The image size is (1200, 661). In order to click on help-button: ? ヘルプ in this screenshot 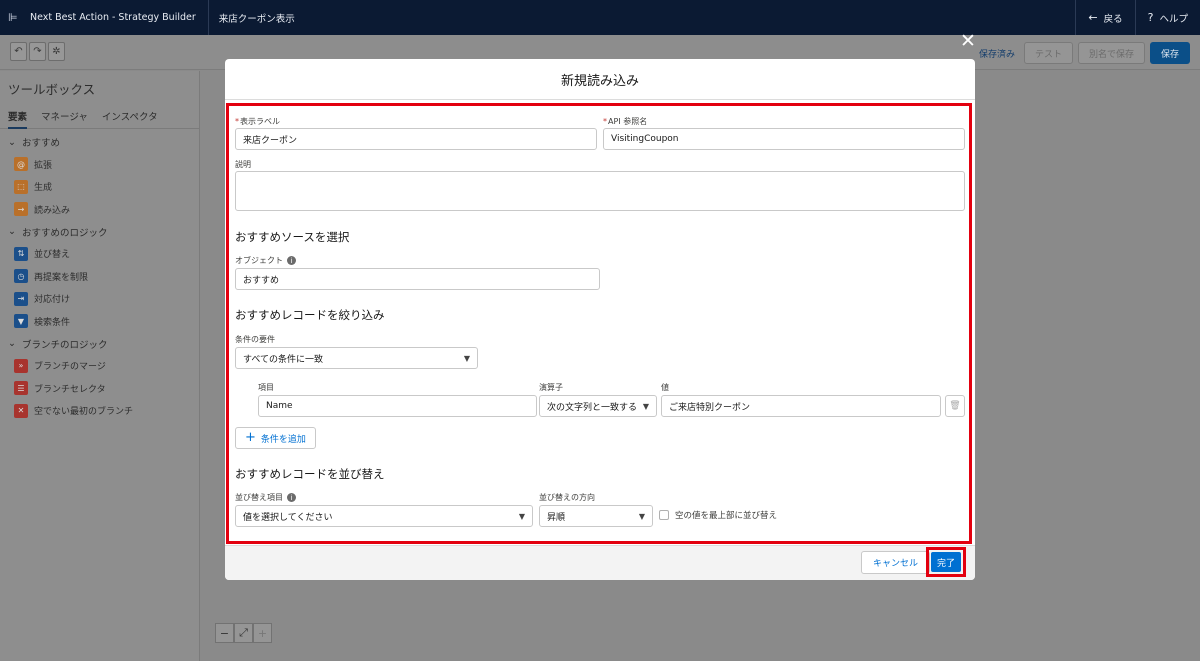, I will do `click(1167, 17)`.